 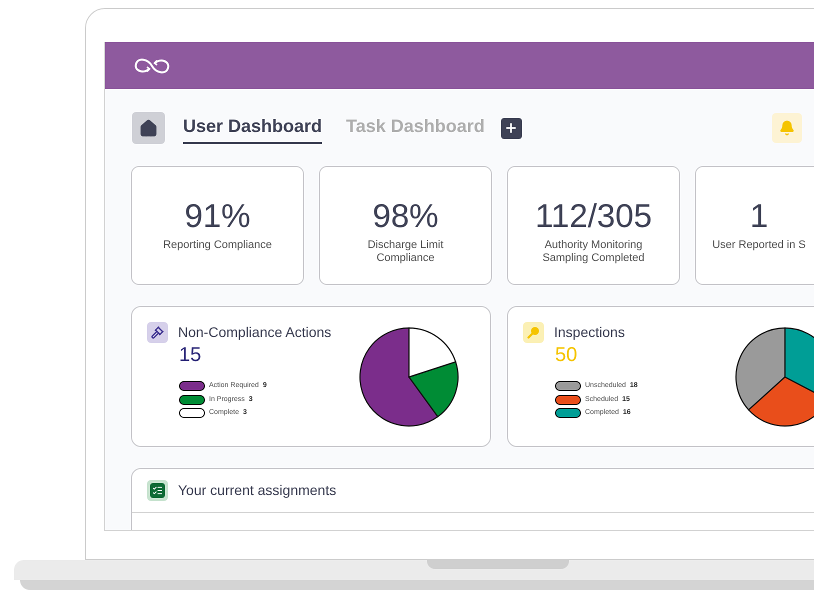 What do you see at coordinates (255, 332) in the screenshot?
I see `card-title: Non-Compliance Actions` at bounding box center [255, 332].